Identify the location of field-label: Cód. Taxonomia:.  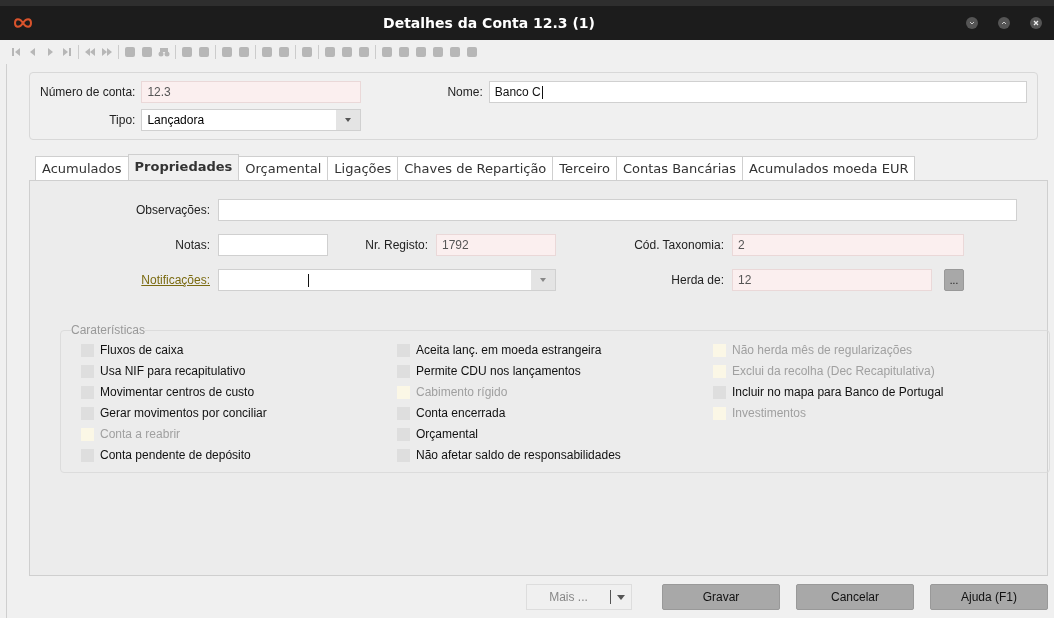
(678, 245).